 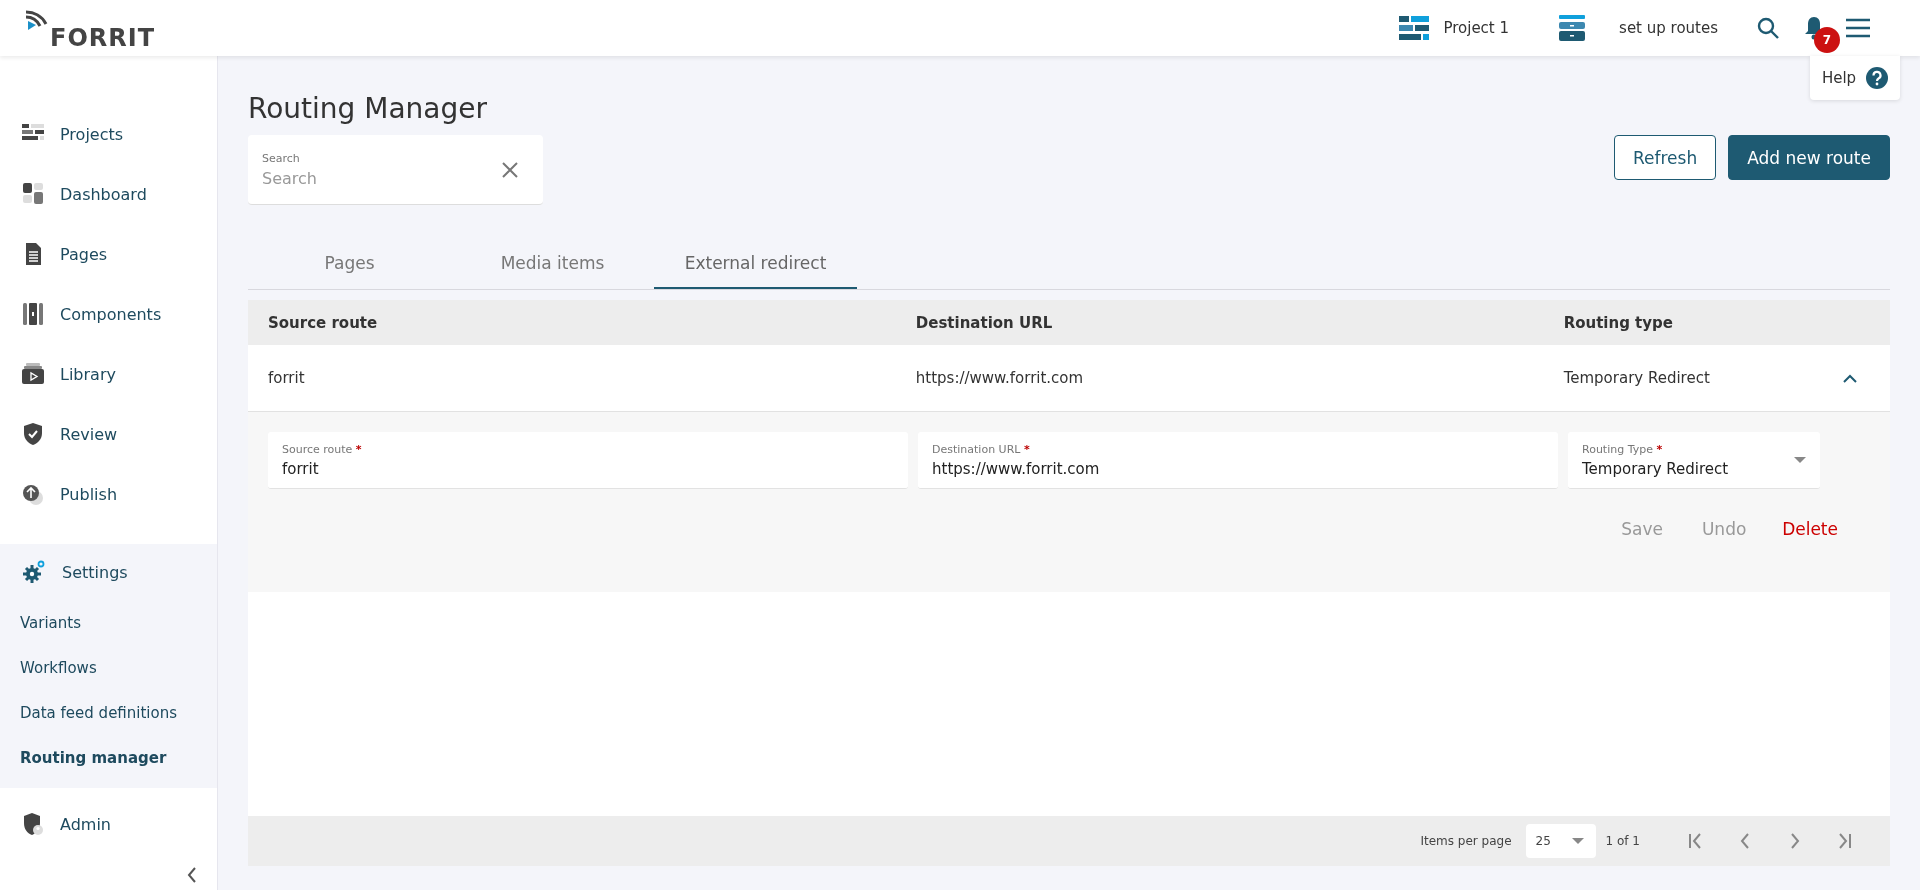 What do you see at coordinates (1000, 378) in the screenshot?
I see `table-cell-text: https://www.forrit.com` at bounding box center [1000, 378].